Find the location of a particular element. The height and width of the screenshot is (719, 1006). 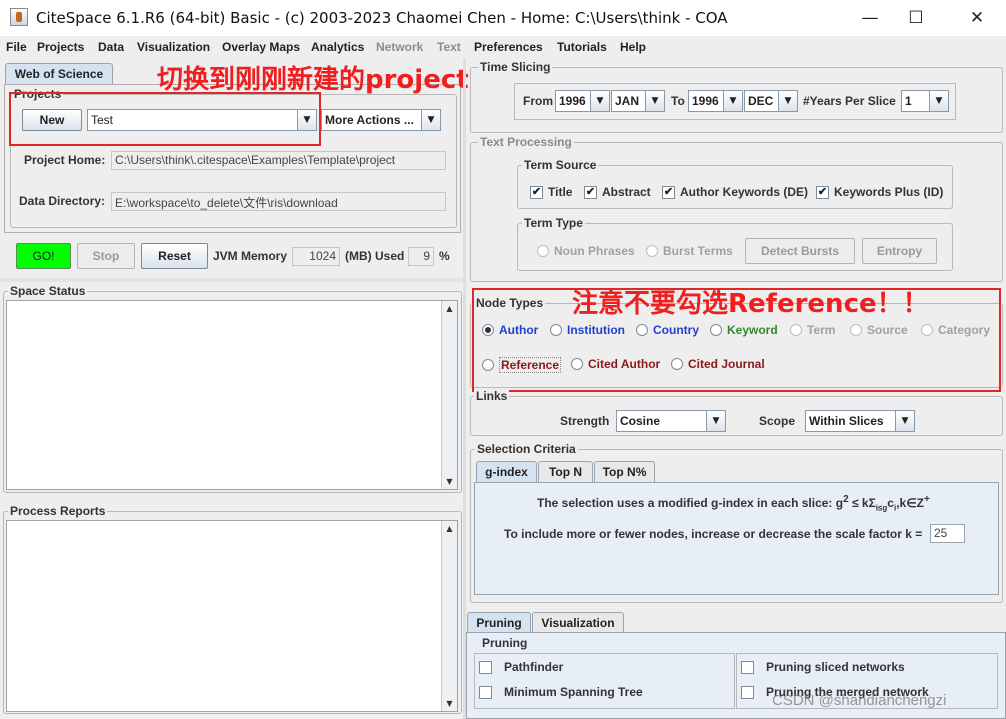

sigma-sub: i≤g is located at coordinates (881, 508).